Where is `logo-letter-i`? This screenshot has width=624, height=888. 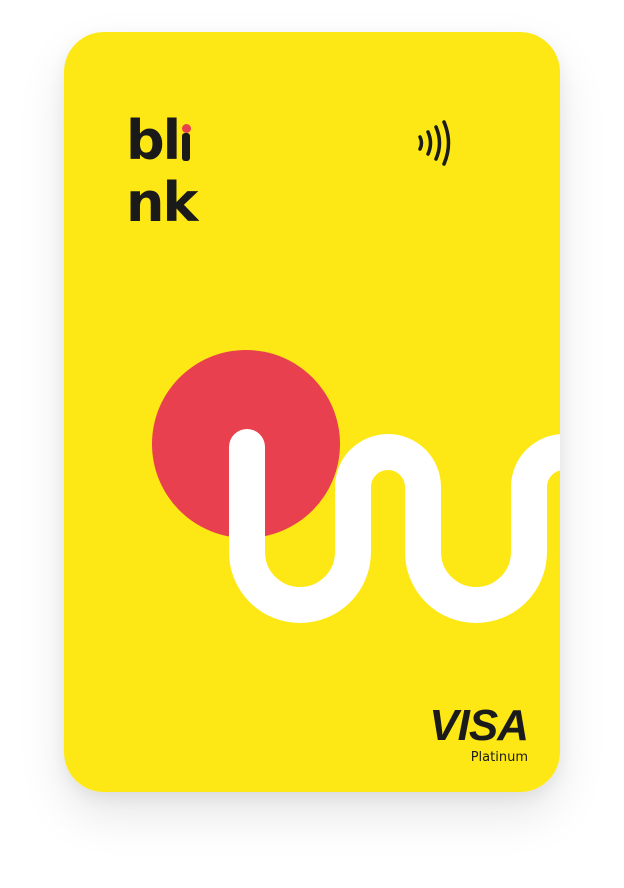
logo-letter-i is located at coordinates (186, 141).